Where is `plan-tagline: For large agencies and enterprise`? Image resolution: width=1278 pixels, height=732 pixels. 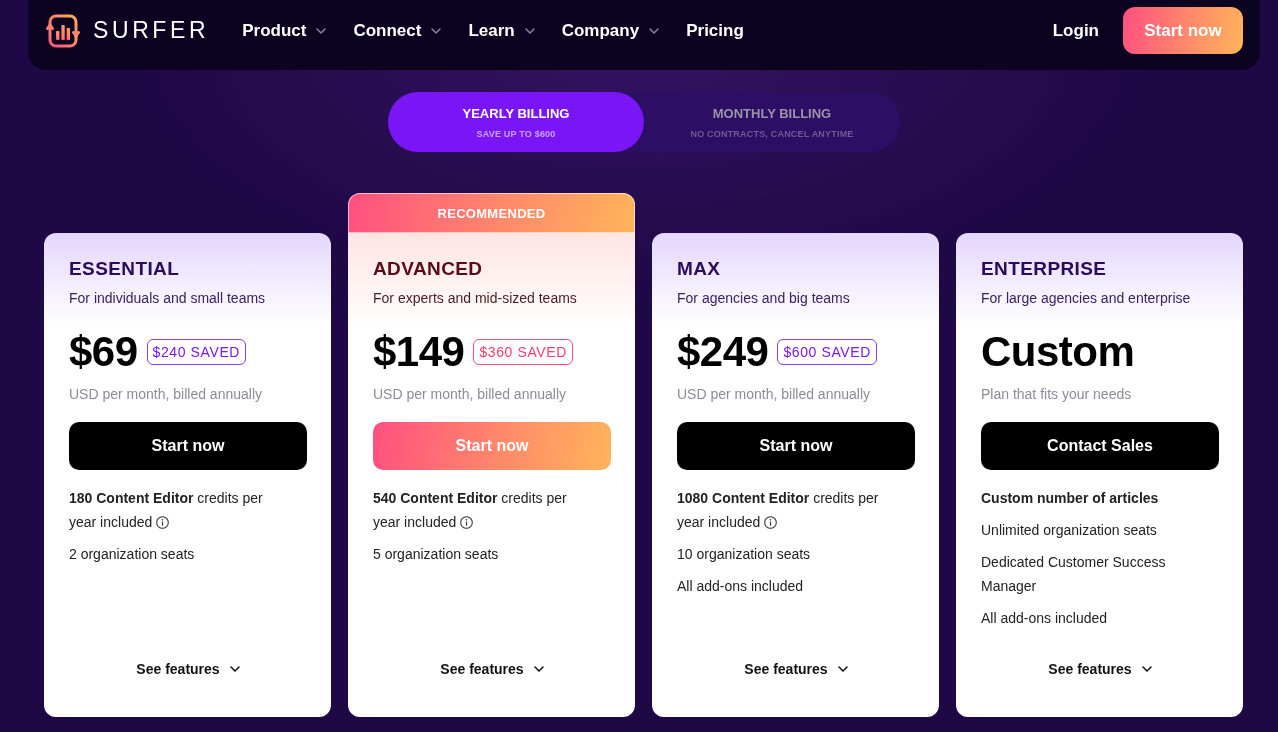 plan-tagline: For large agencies and enterprise is located at coordinates (1086, 298).